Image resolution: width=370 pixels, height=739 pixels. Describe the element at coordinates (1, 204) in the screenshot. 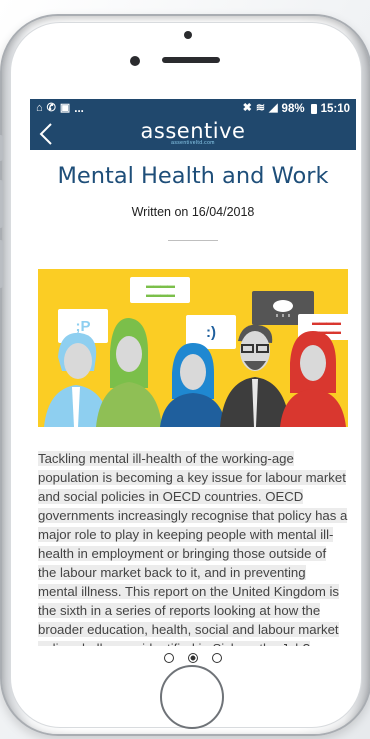

I see `volume-up-button` at that location.